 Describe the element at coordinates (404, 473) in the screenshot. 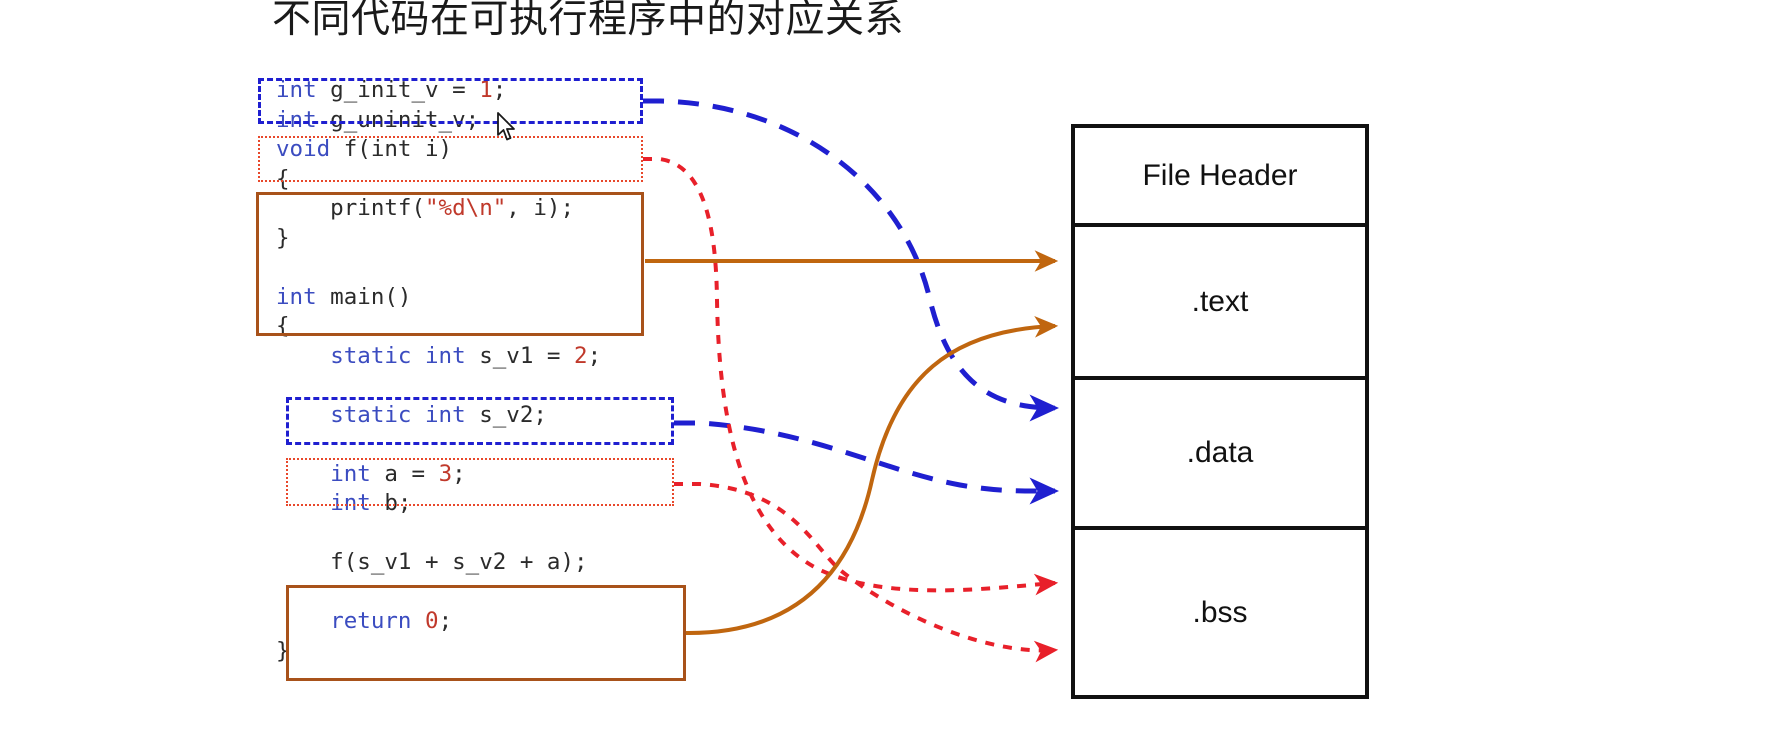

I see `code-token: a =` at that location.